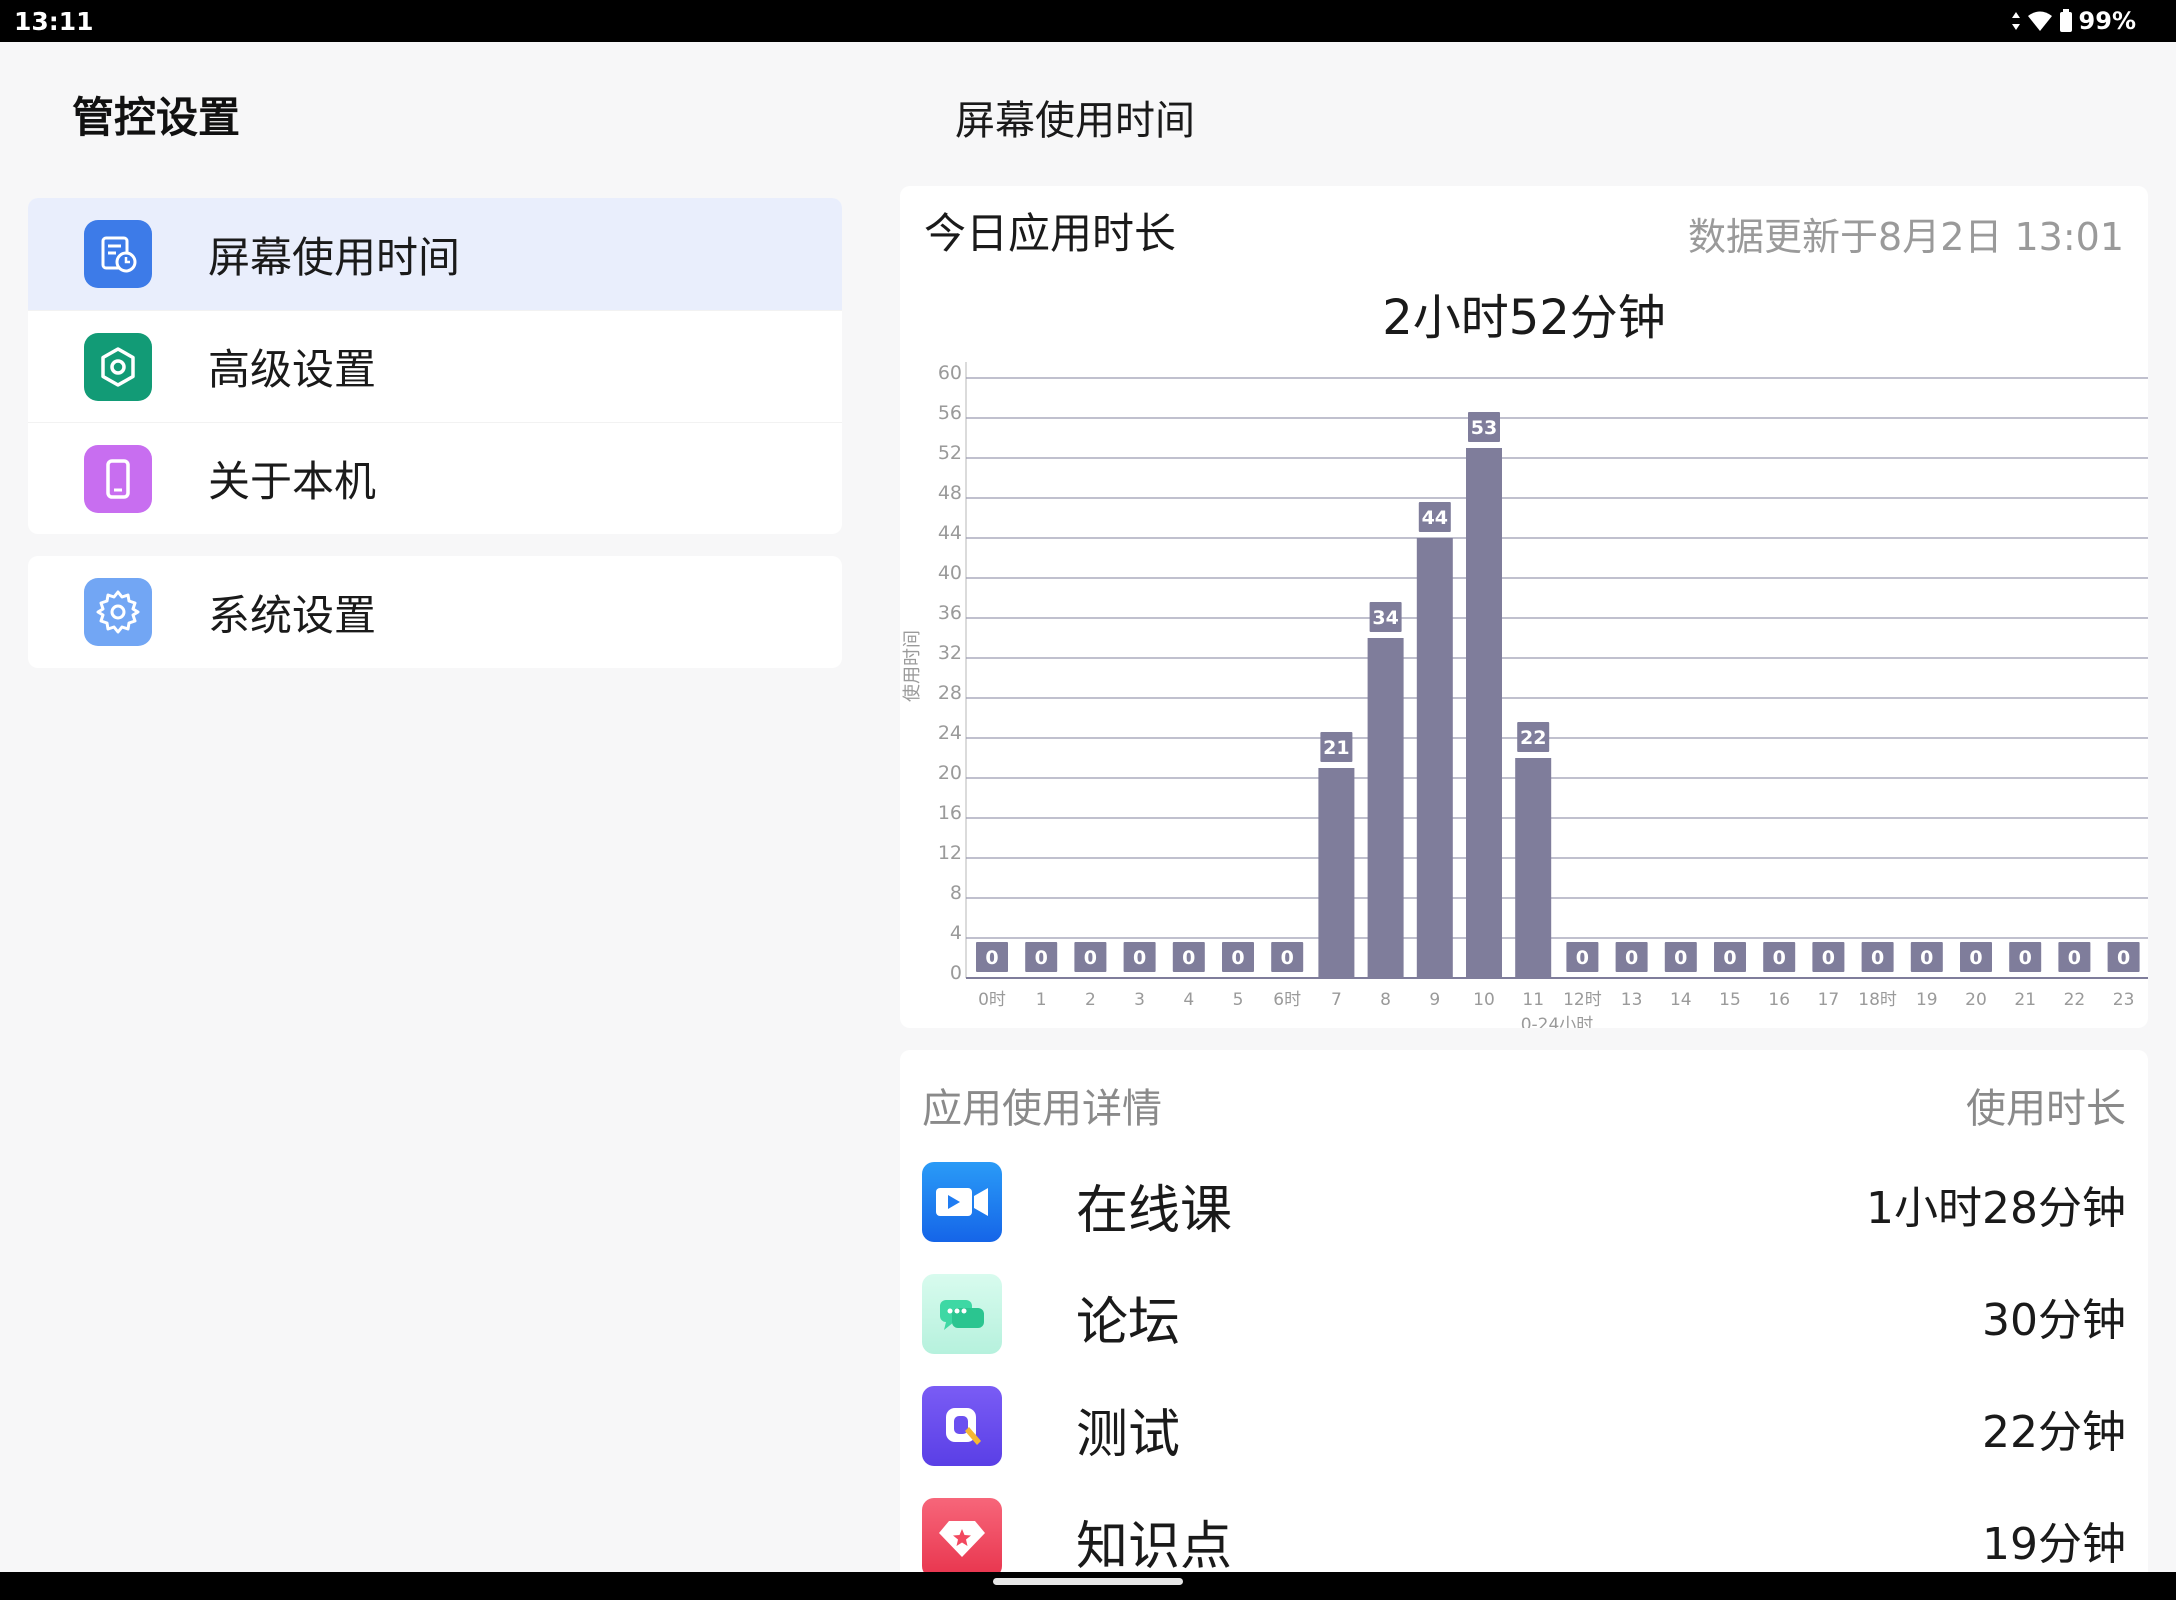  I want to click on home-indicator, so click(1088, 1581).